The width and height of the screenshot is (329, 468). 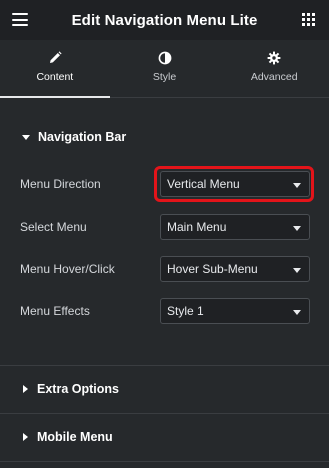 What do you see at coordinates (274, 58) in the screenshot?
I see `gear-icon` at bounding box center [274, 58].